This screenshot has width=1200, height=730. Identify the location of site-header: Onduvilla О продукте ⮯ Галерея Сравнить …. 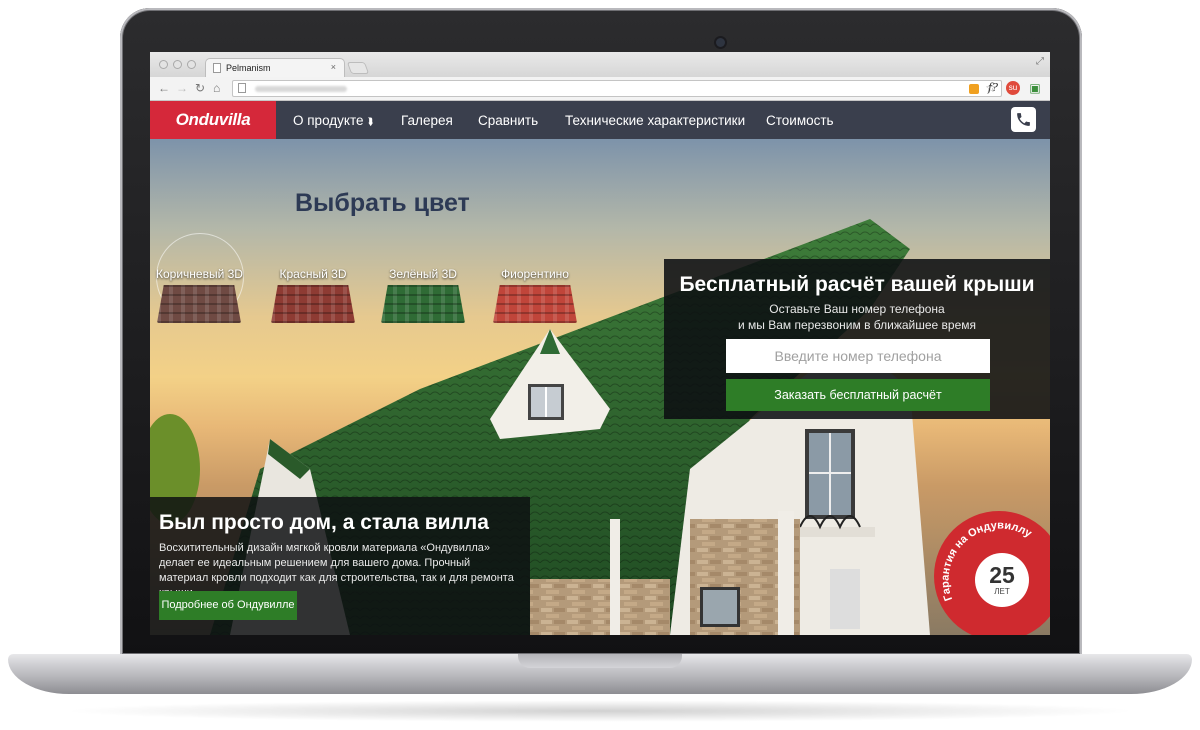
(600, 120).